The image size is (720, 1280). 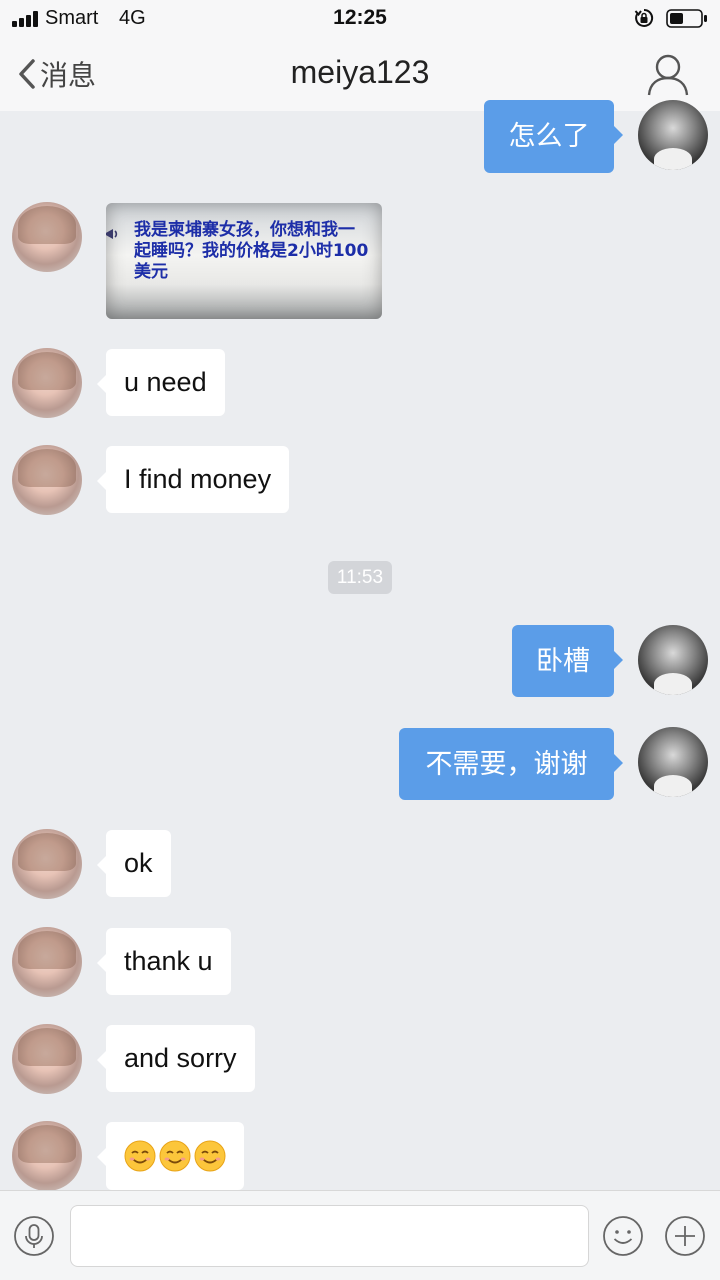 What do you see at coordinates (68, 75) in the screenshot?
I see `back-label: 消息` at bounding box center [68, 75].